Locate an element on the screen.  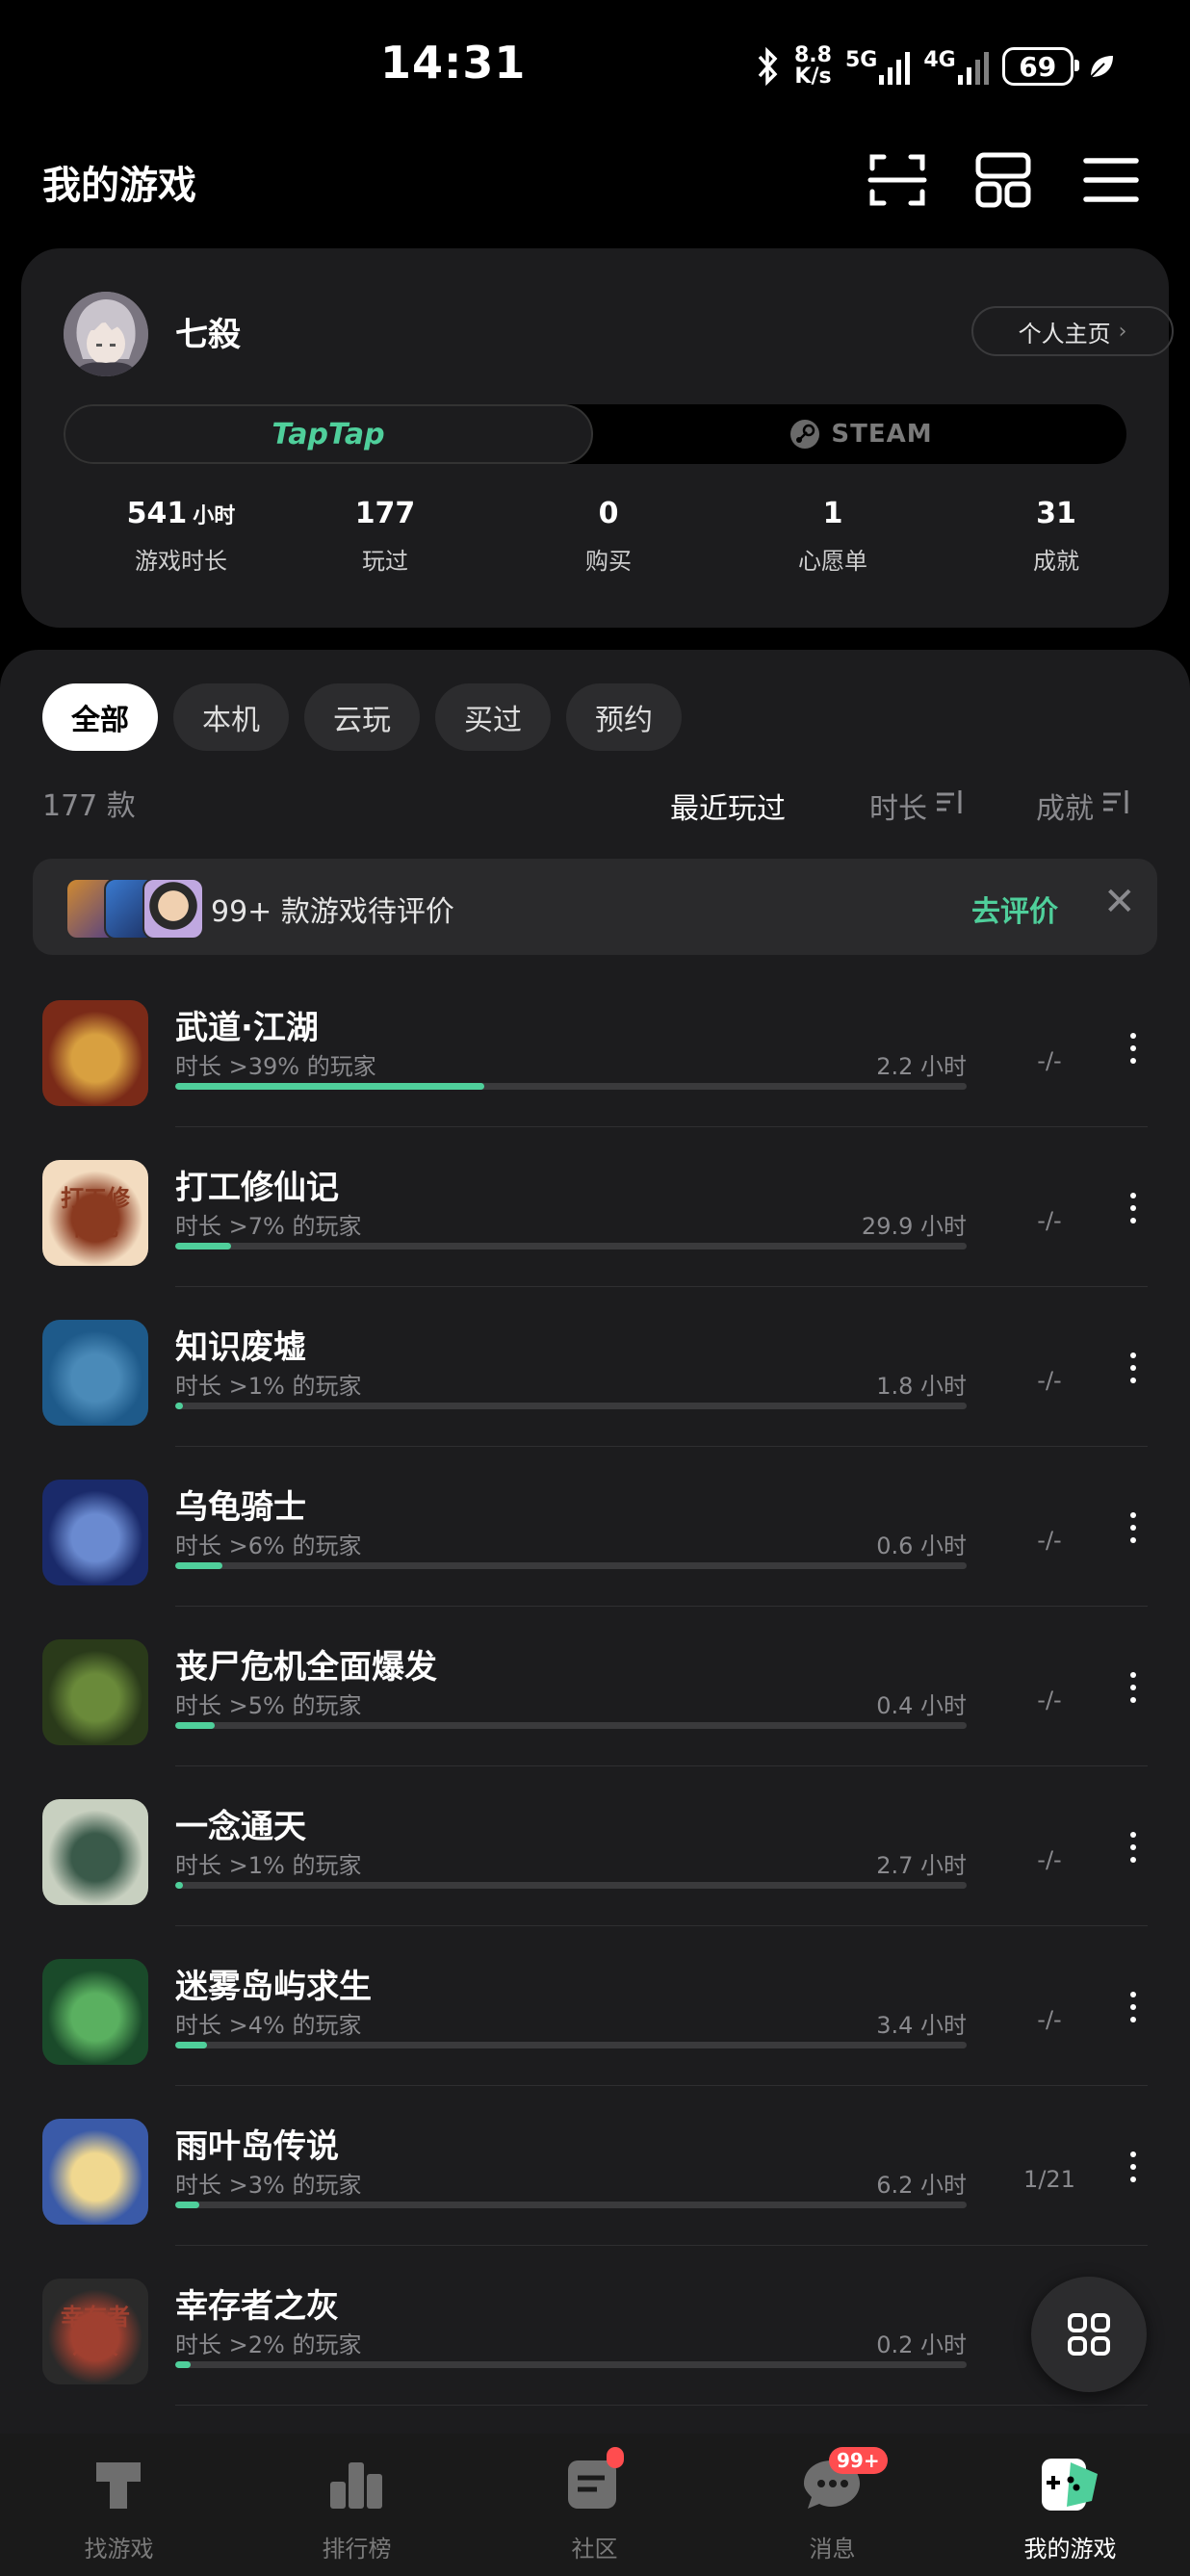
game-row: 丧尸危机全面爆发 时长 >5% 的玩家 0.4 小时 -/- is located at coordinates (595, 1687).